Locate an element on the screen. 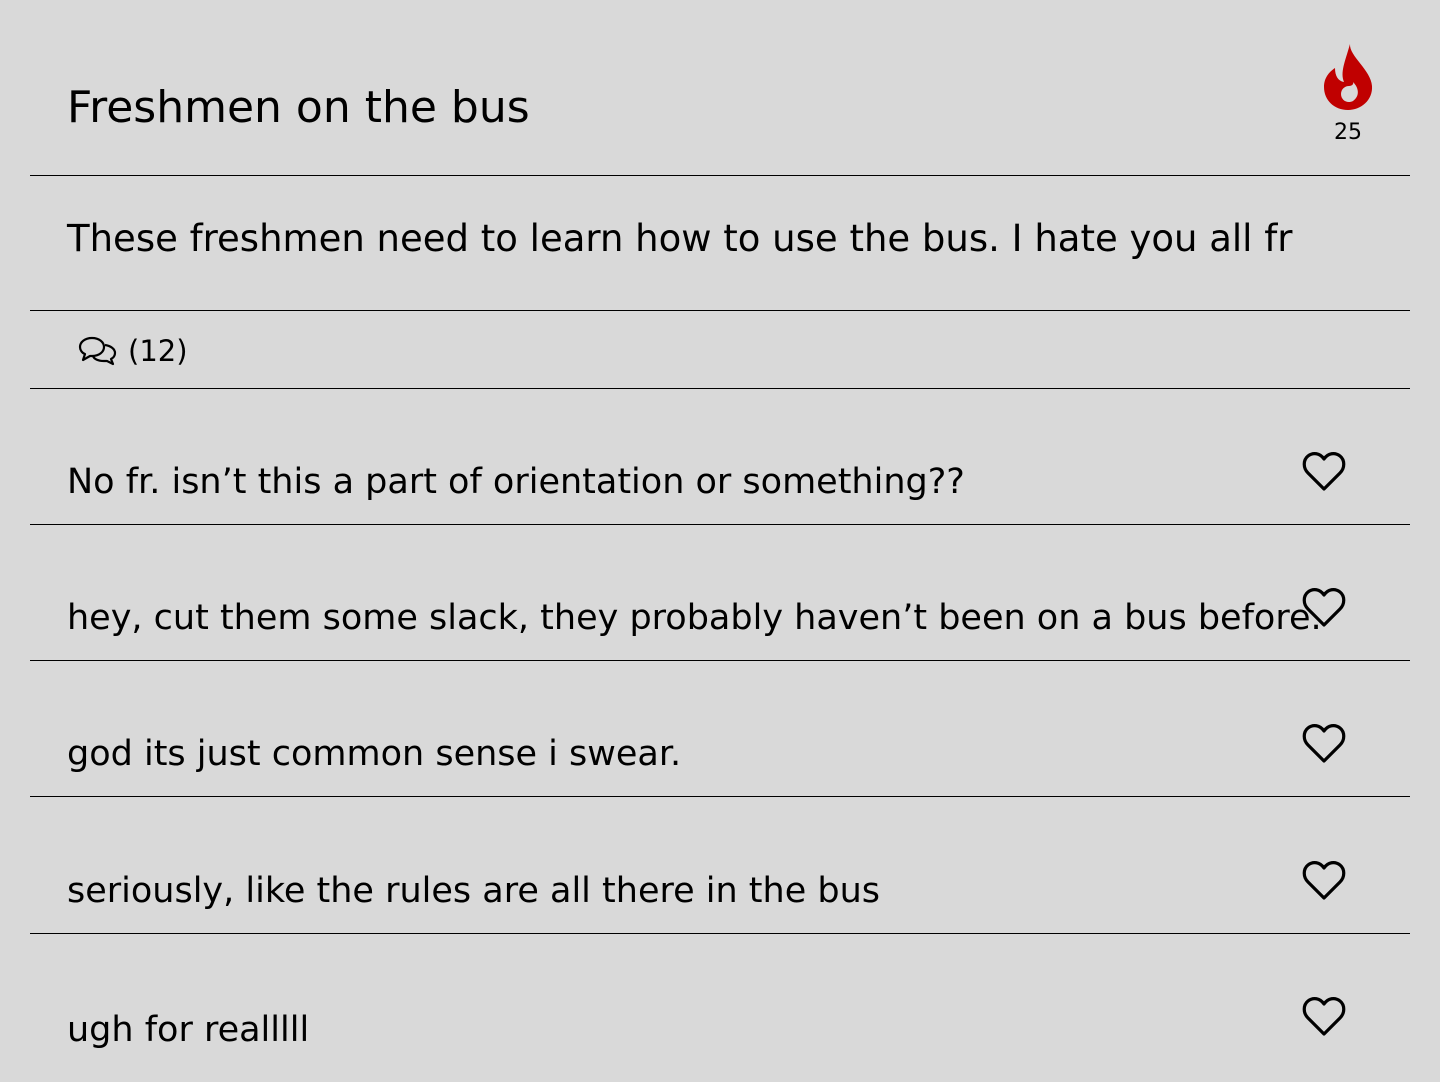 The width and height of the screenshot is (1440, 1082). comments-toggle: (12) is located at coordinates (133, 351).